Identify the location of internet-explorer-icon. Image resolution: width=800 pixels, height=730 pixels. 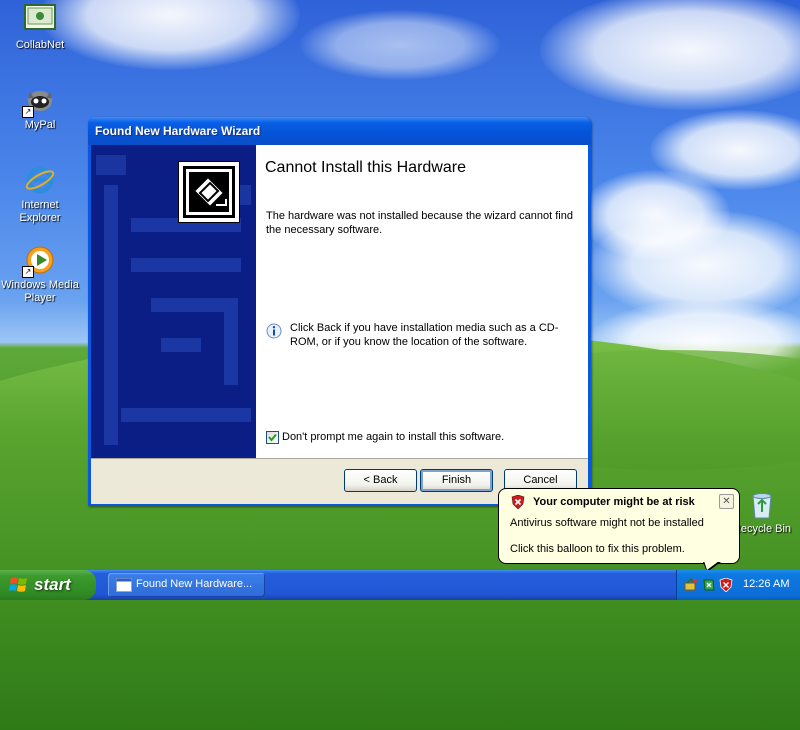
(40, 180).